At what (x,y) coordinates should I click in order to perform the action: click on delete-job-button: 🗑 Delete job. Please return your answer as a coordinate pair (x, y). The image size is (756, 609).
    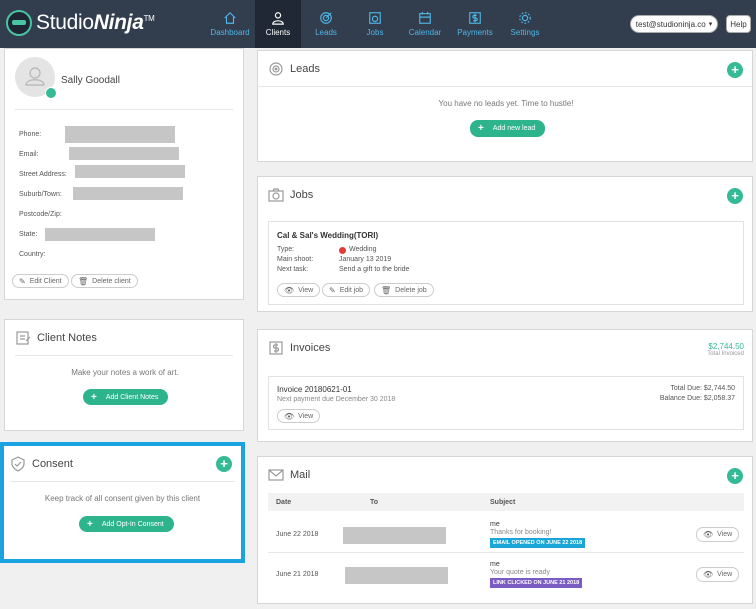
    Looking at the image, I should click on (404, 290).